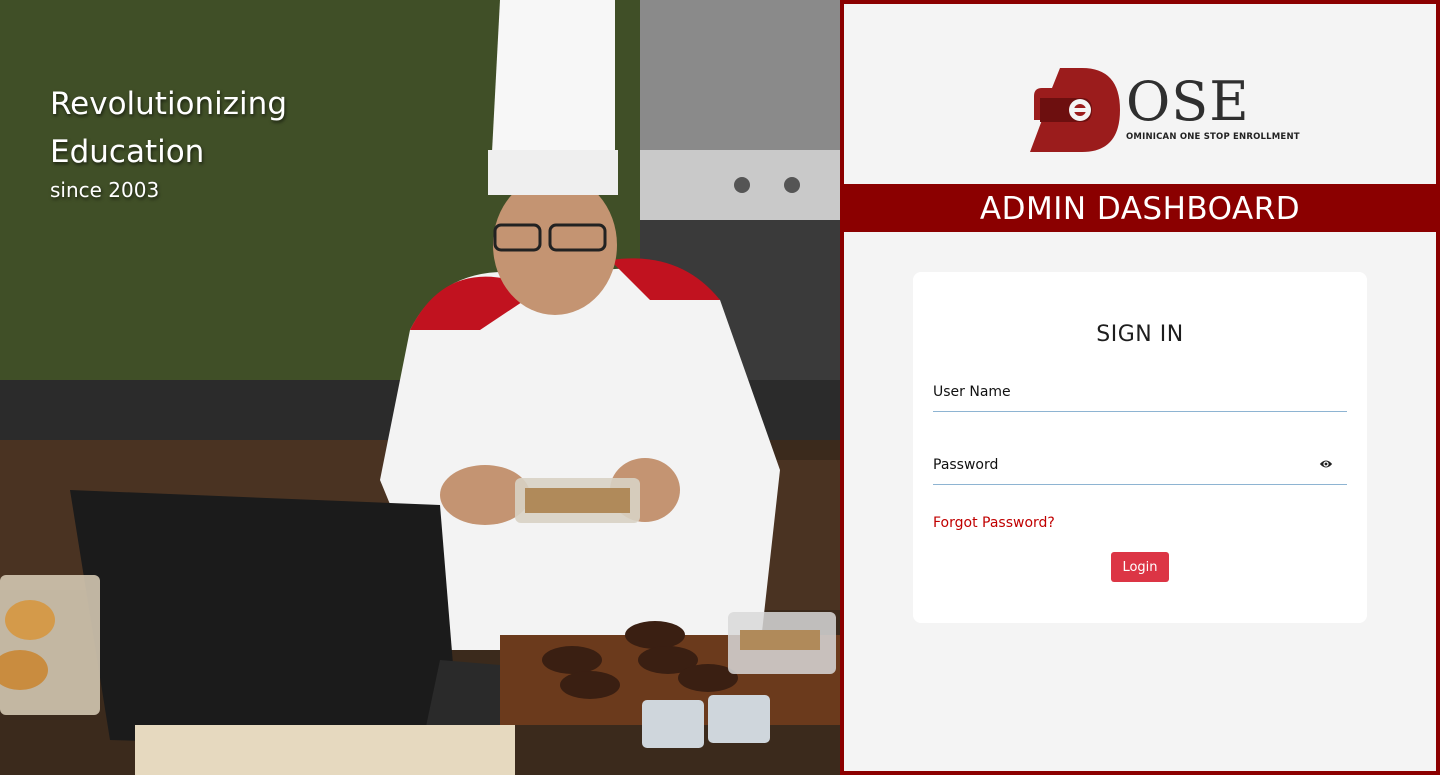 The width and height of the screenshot is (1440, 775). What do you see at coordinates (168, 128) in the screenshot?
I see `hero-title: Revolutionizing Education` at bounding box center [168, 128].